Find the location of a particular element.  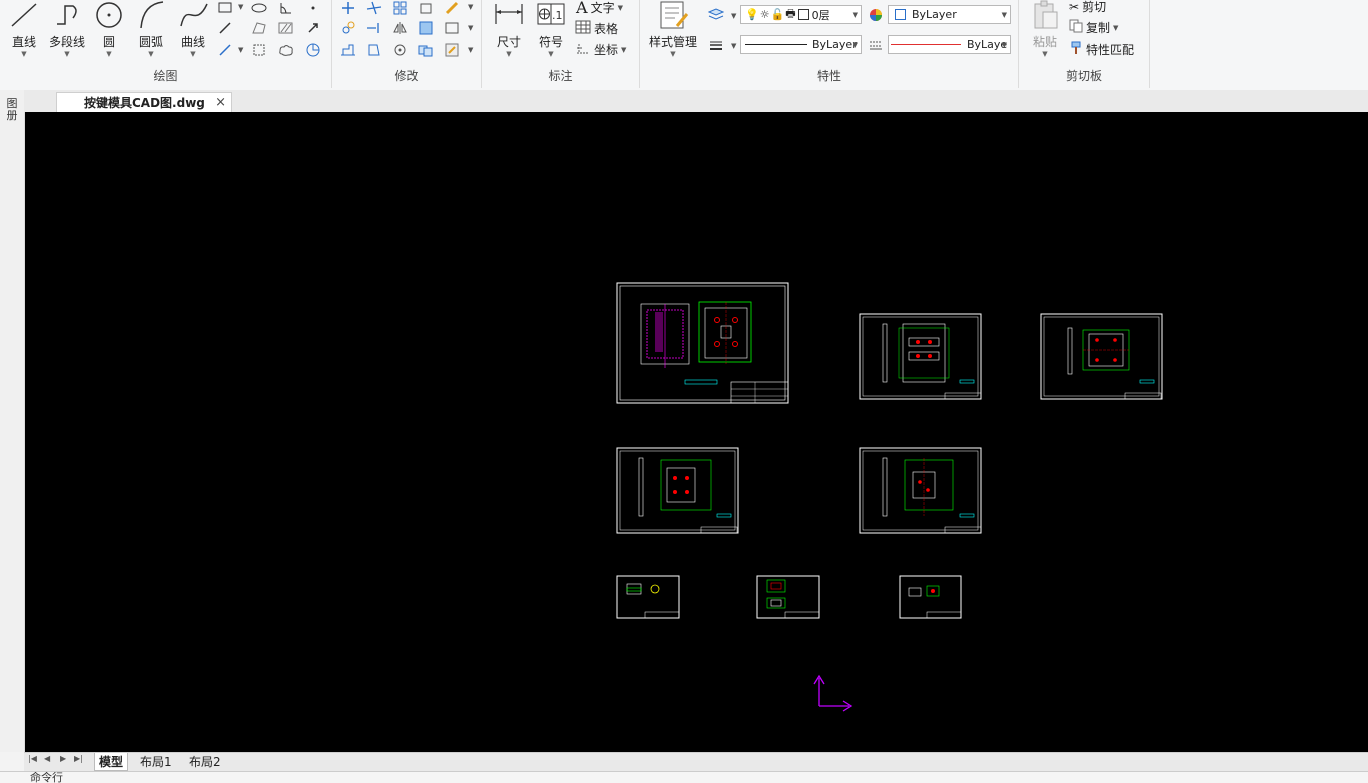

fillet-icon is located at coordinates (452, 28).